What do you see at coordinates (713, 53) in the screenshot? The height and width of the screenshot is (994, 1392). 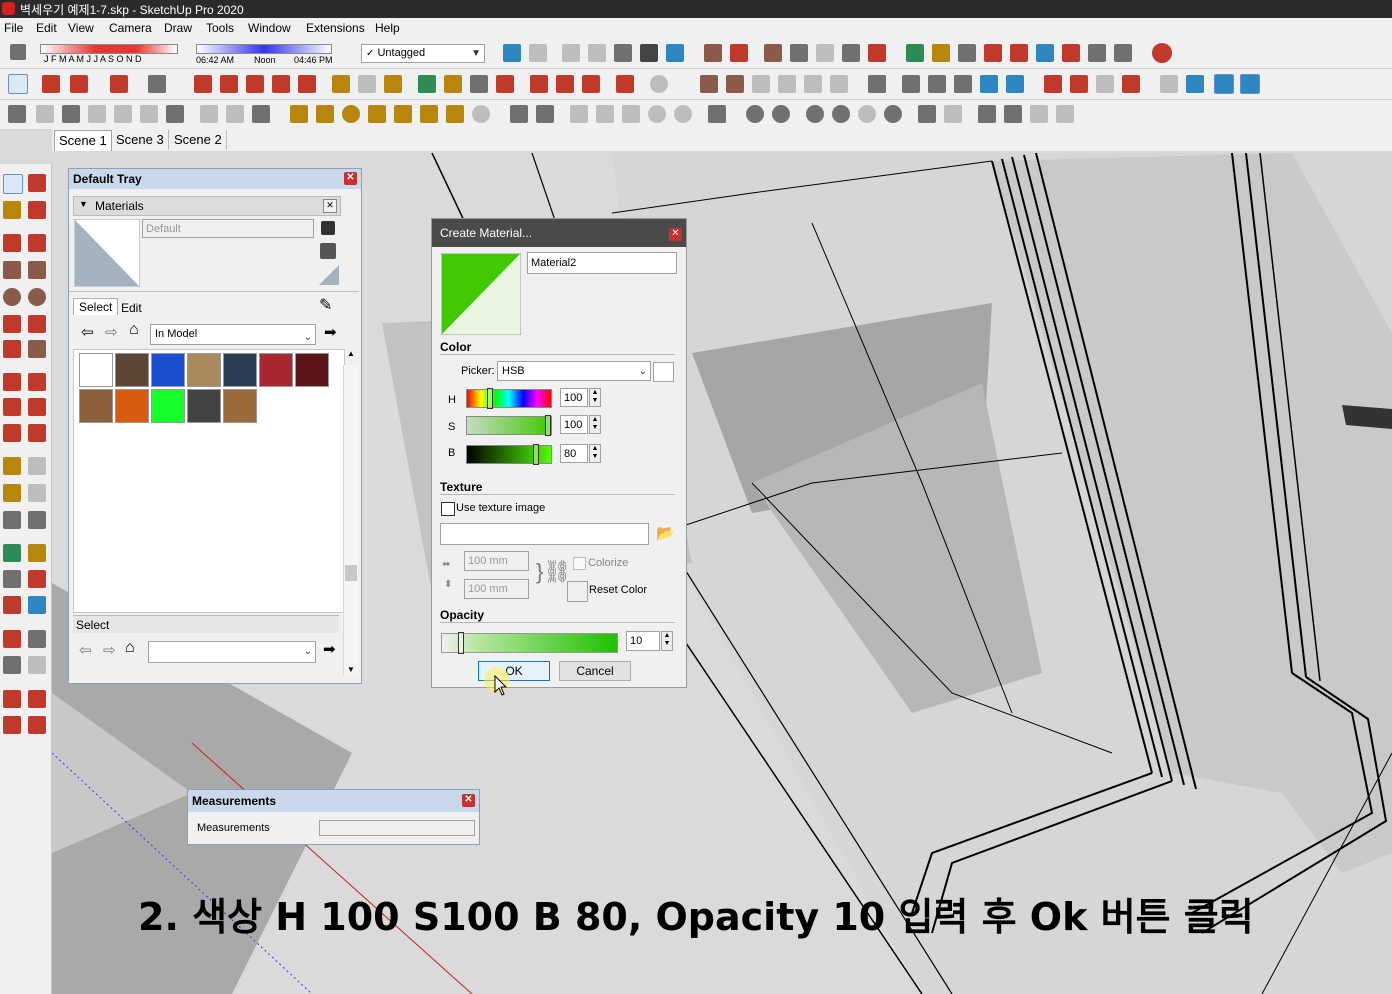 I see `sandbox-contours-icon` at bounding box center [713, 53].